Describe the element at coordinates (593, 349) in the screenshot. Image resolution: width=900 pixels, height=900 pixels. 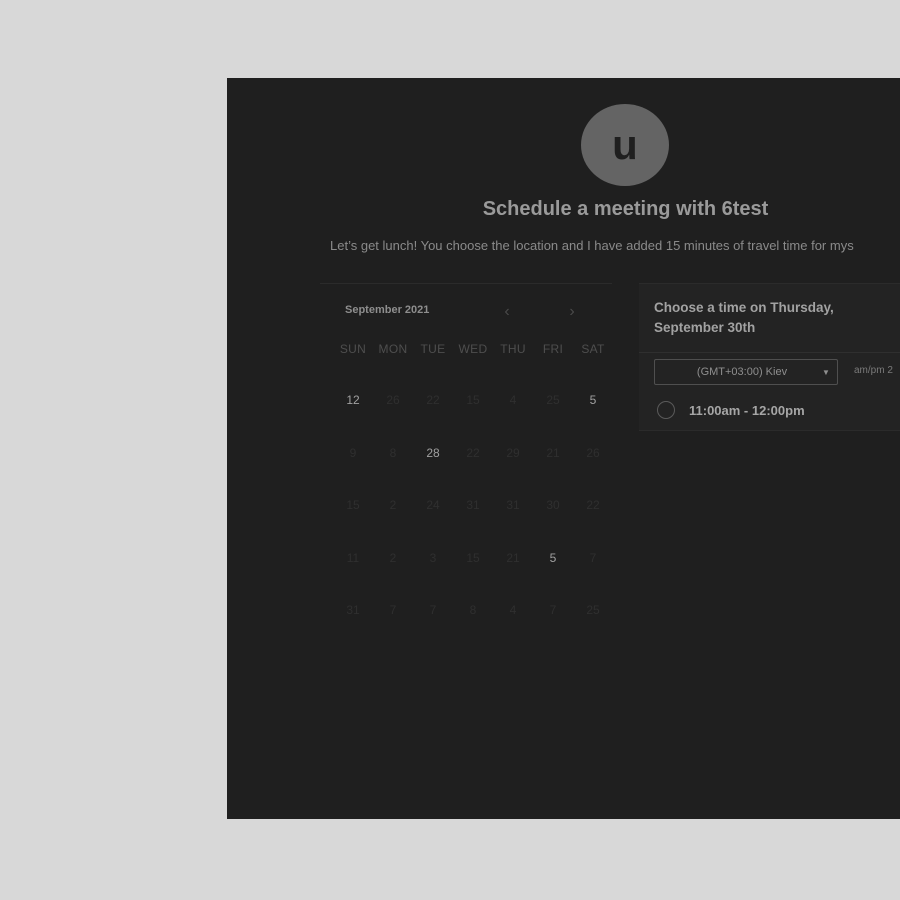
I see `weekday-label: SAT` at that location.